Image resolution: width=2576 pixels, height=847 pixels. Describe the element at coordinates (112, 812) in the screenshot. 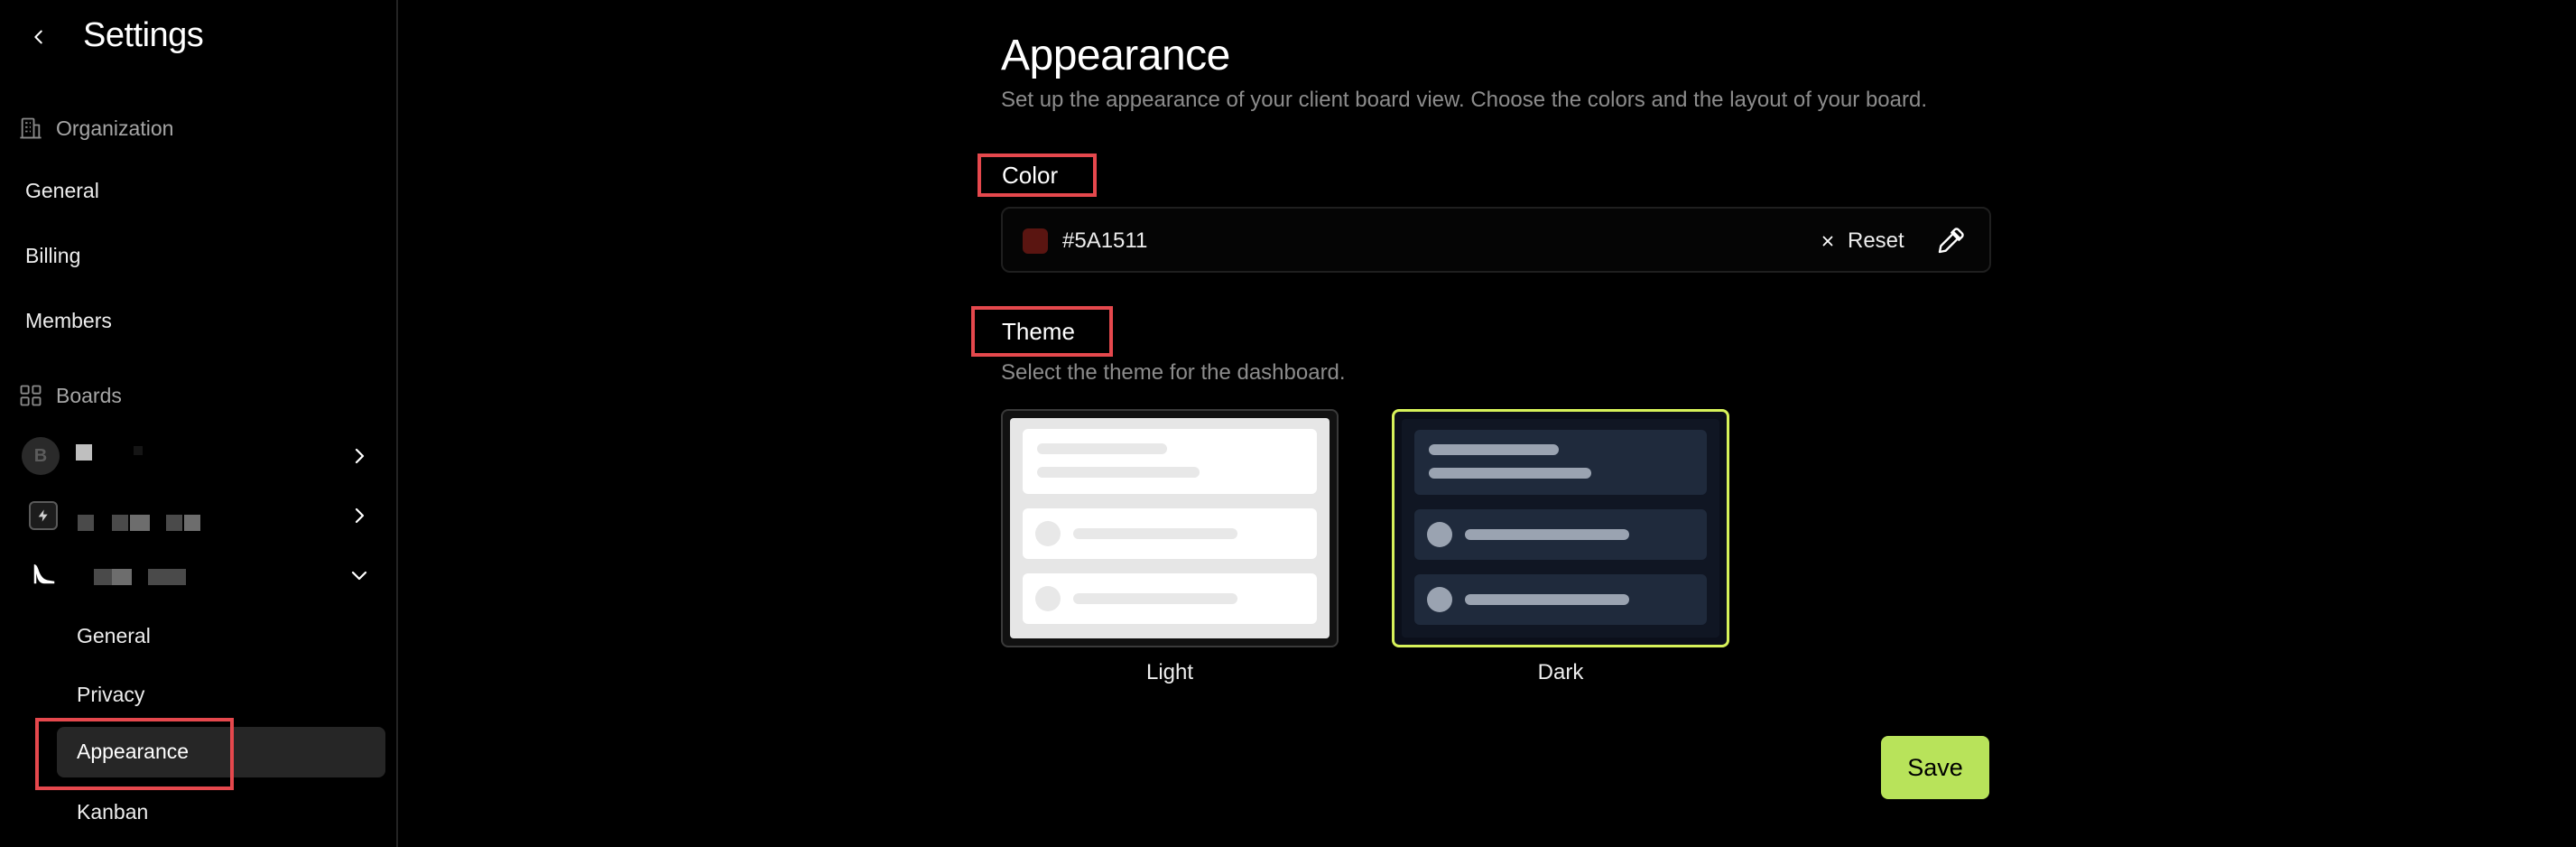

I see `board-sub-item-kanban: Kanban` at that location.